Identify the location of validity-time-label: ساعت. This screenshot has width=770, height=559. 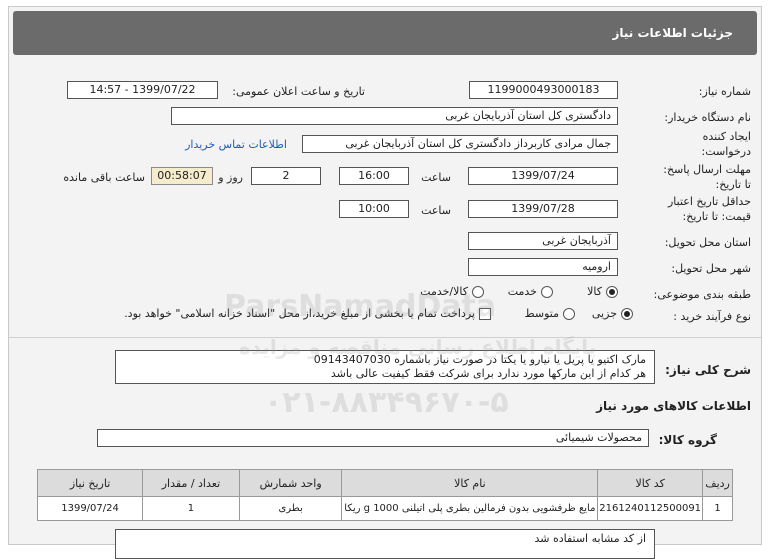
(436, 210).